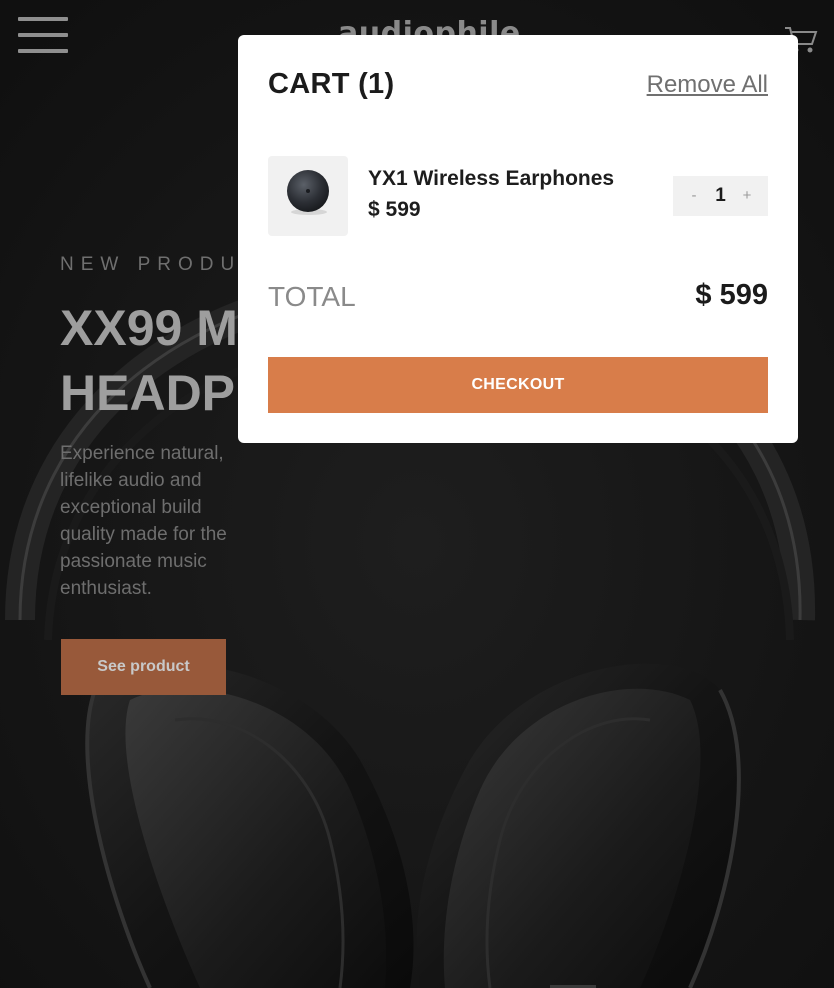  I want to click on cart-title: CART (1), so click(331, 84).